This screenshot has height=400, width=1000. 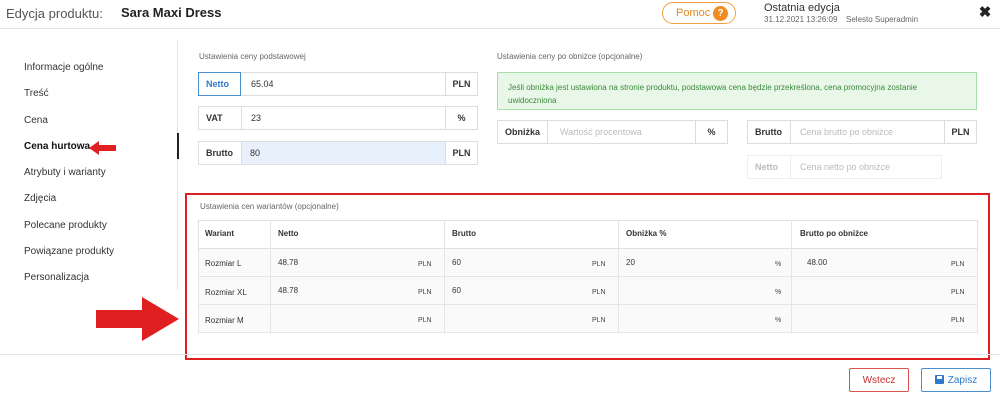 What do you see at coordinates (646, 233) in the screenshot?
I see `column-header-discount: Obniżka %` at bounding box center [646, 233].